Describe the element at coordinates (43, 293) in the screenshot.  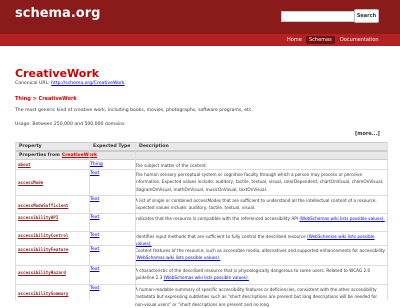
I see `property-name: accessibilitySummary` at that location.